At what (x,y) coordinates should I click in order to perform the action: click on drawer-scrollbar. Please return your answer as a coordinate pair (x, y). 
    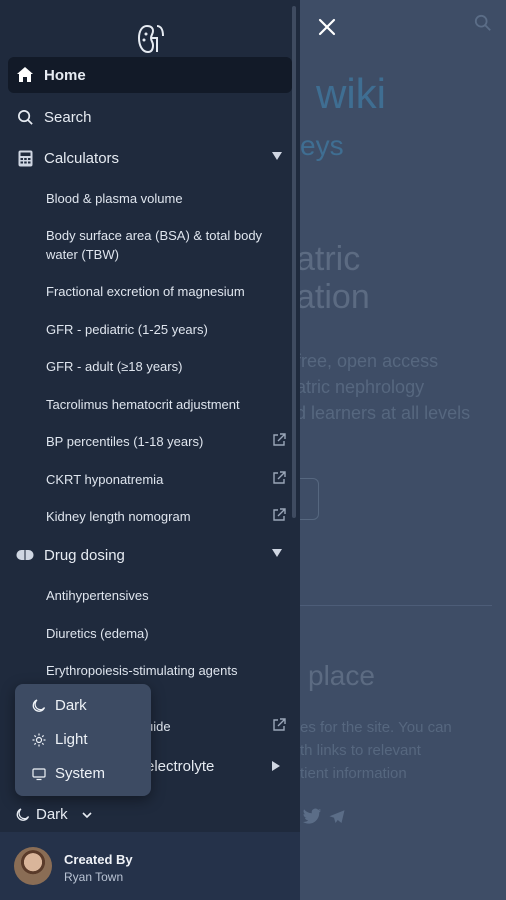
    Looking at the image, I should click on (294, 262).